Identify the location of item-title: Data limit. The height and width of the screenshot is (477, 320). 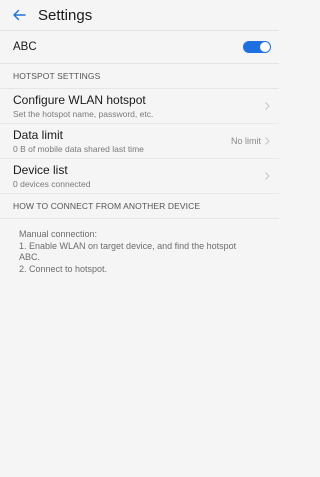
(38, 134).